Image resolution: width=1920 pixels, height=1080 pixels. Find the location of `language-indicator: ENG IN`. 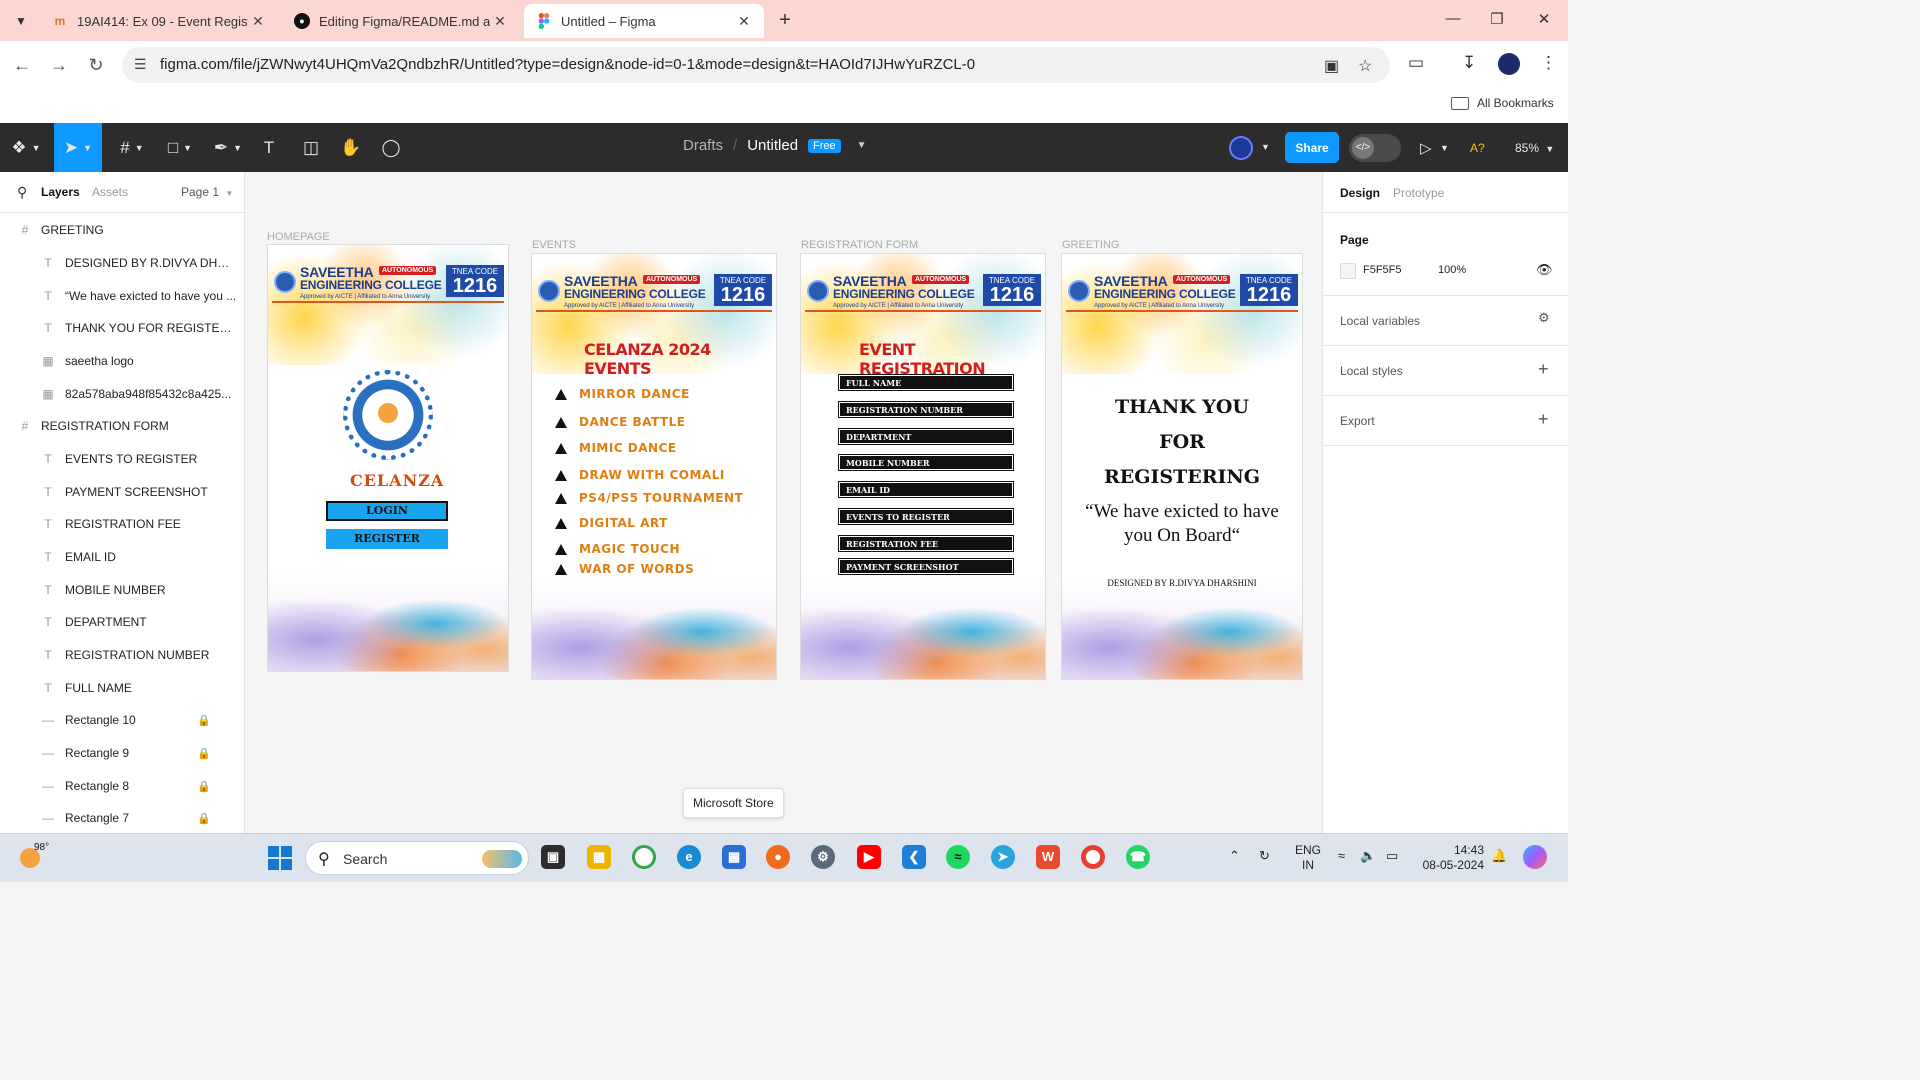

language-indicator: ENG IN is located at coordinates (1308, 858).